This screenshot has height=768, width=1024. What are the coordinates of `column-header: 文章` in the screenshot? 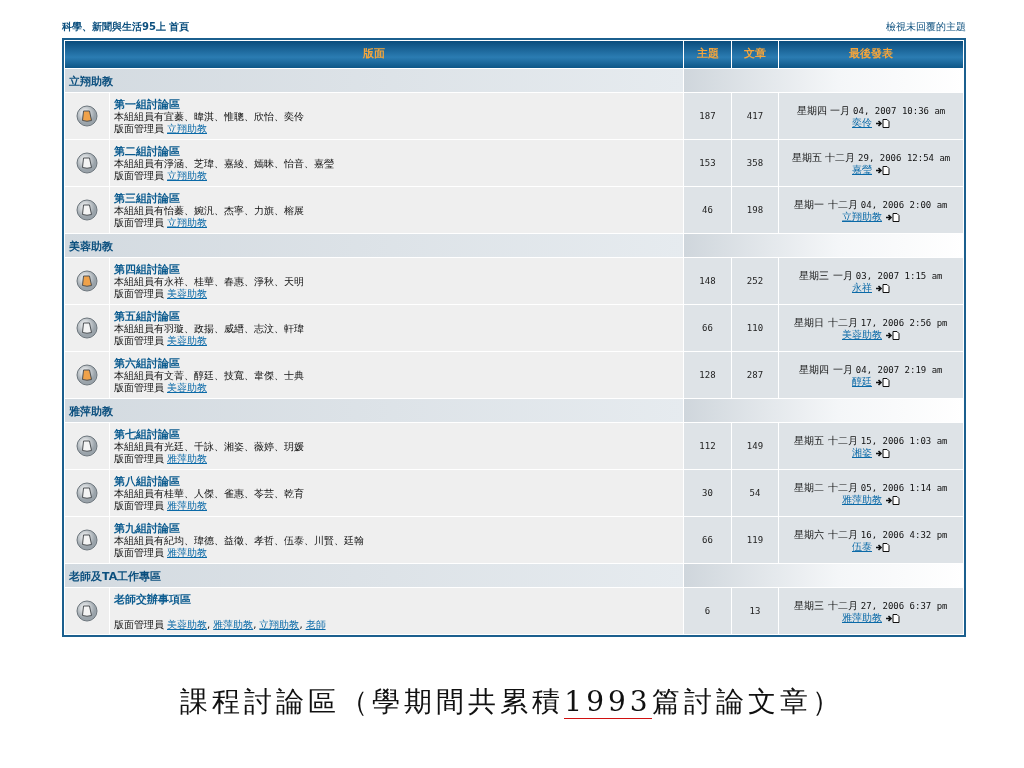 It's located at (755, 54).